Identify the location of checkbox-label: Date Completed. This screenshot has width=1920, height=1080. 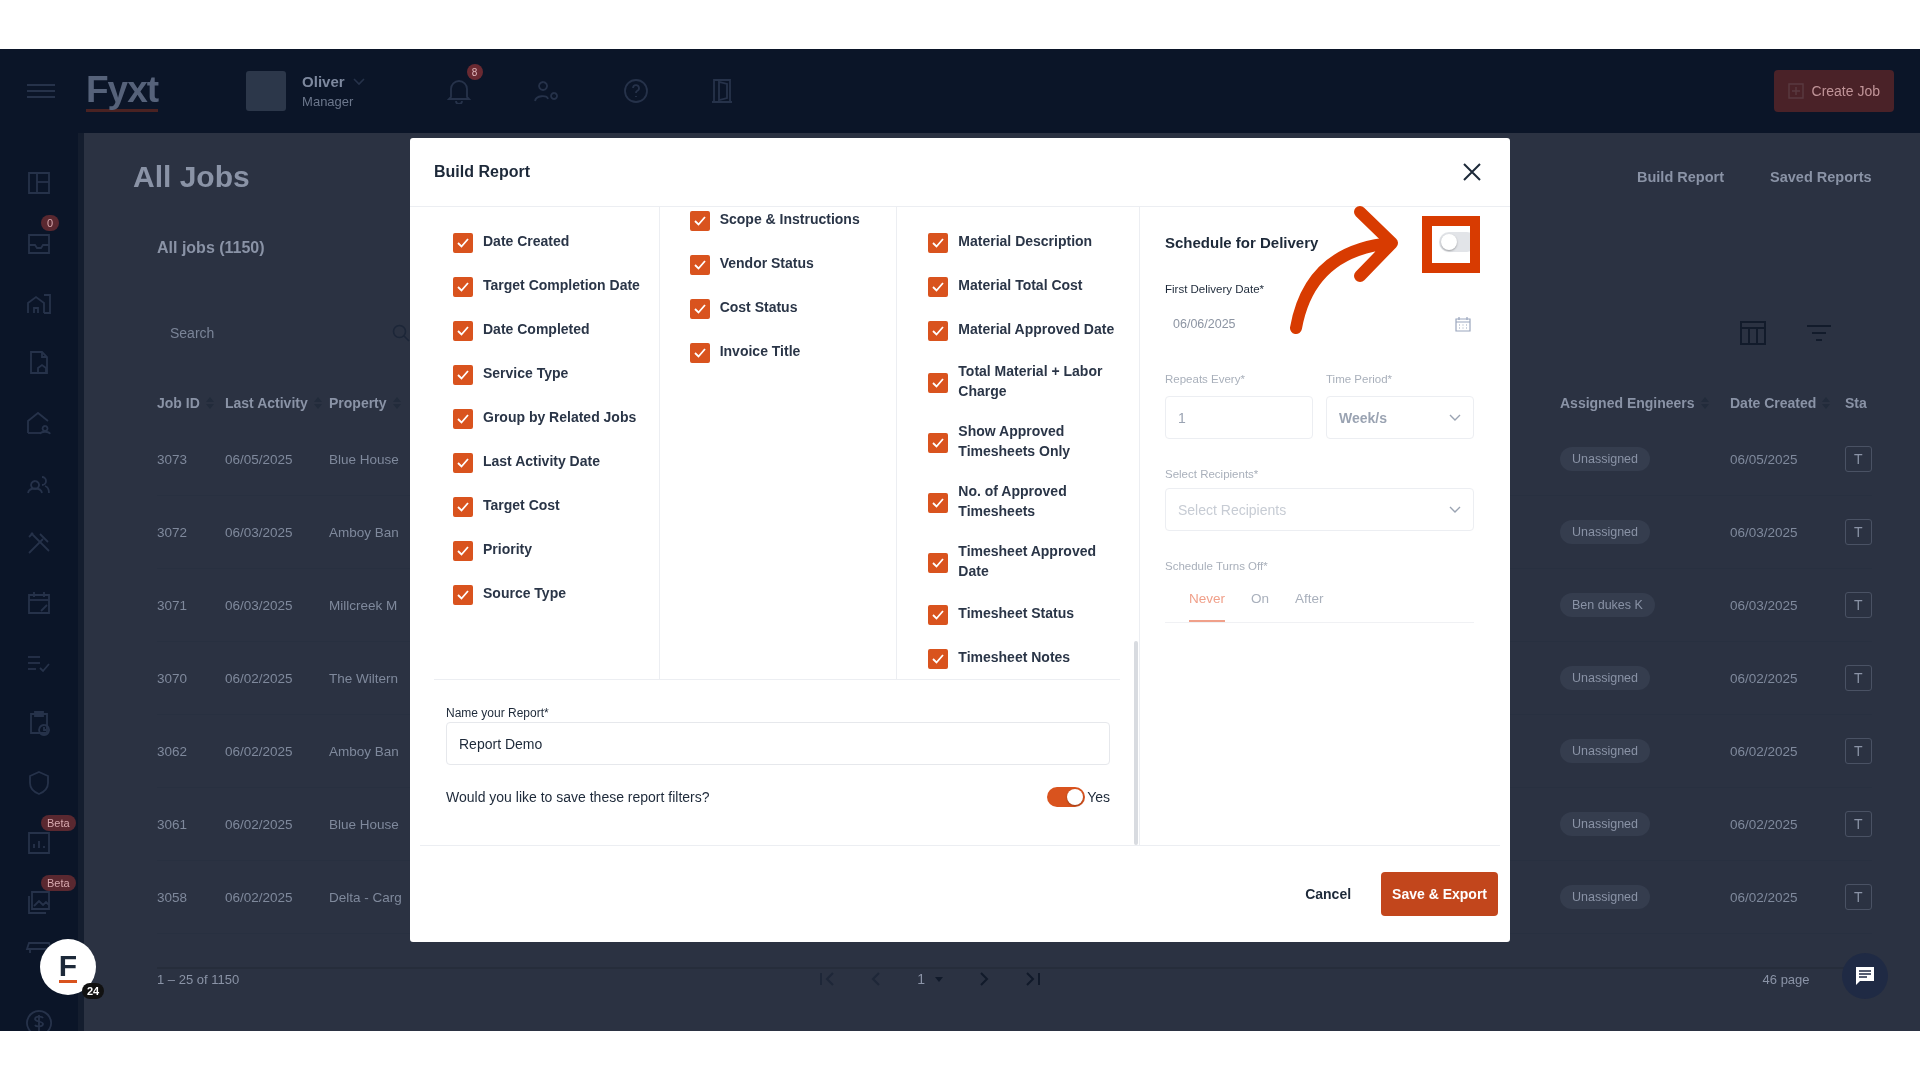
(536, 329).